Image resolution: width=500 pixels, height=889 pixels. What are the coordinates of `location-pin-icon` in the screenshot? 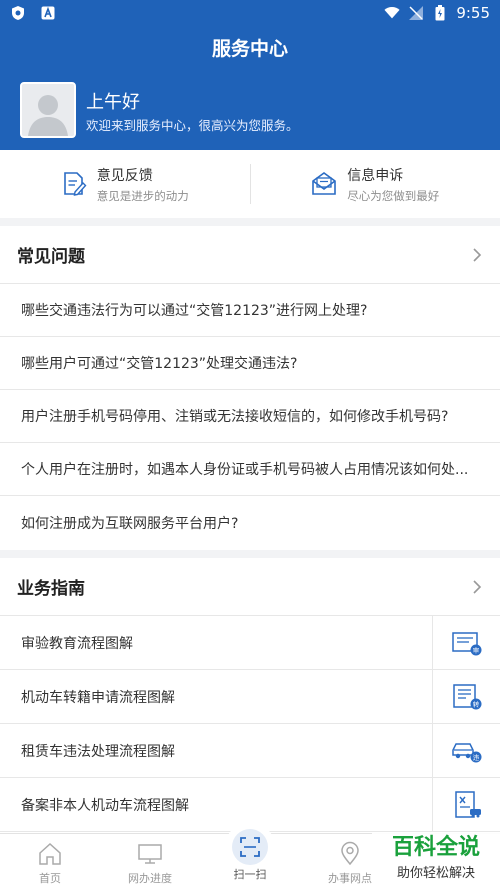 It's located at (350, 853).